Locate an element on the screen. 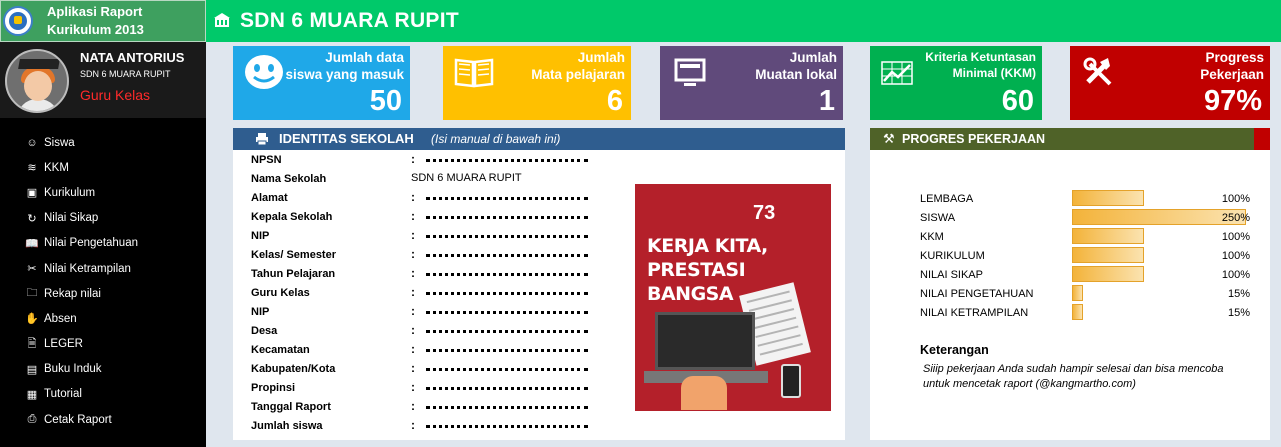  card-kkm: Kriteria Ketuntasan Minimal (KKM) 60 is located at coordinates (956, 83).